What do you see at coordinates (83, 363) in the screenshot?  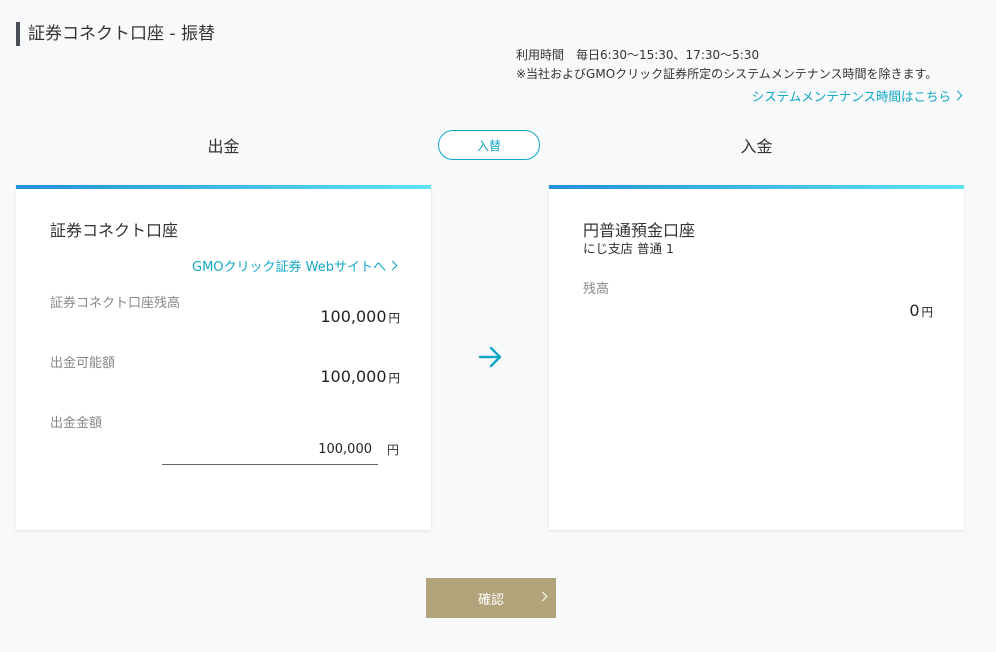 I see `available-amount-label: 出金可能額` at bounding box center [83, 363].